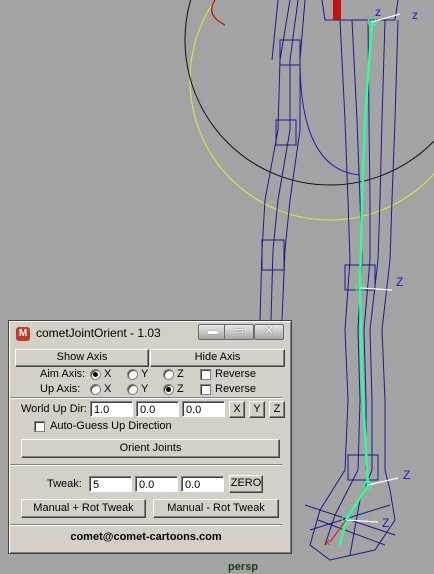  What do you see at coordinates (145, 389) in the screenshot?
I see `up-axis-y-label: Y` at bounding box center [145, 389].